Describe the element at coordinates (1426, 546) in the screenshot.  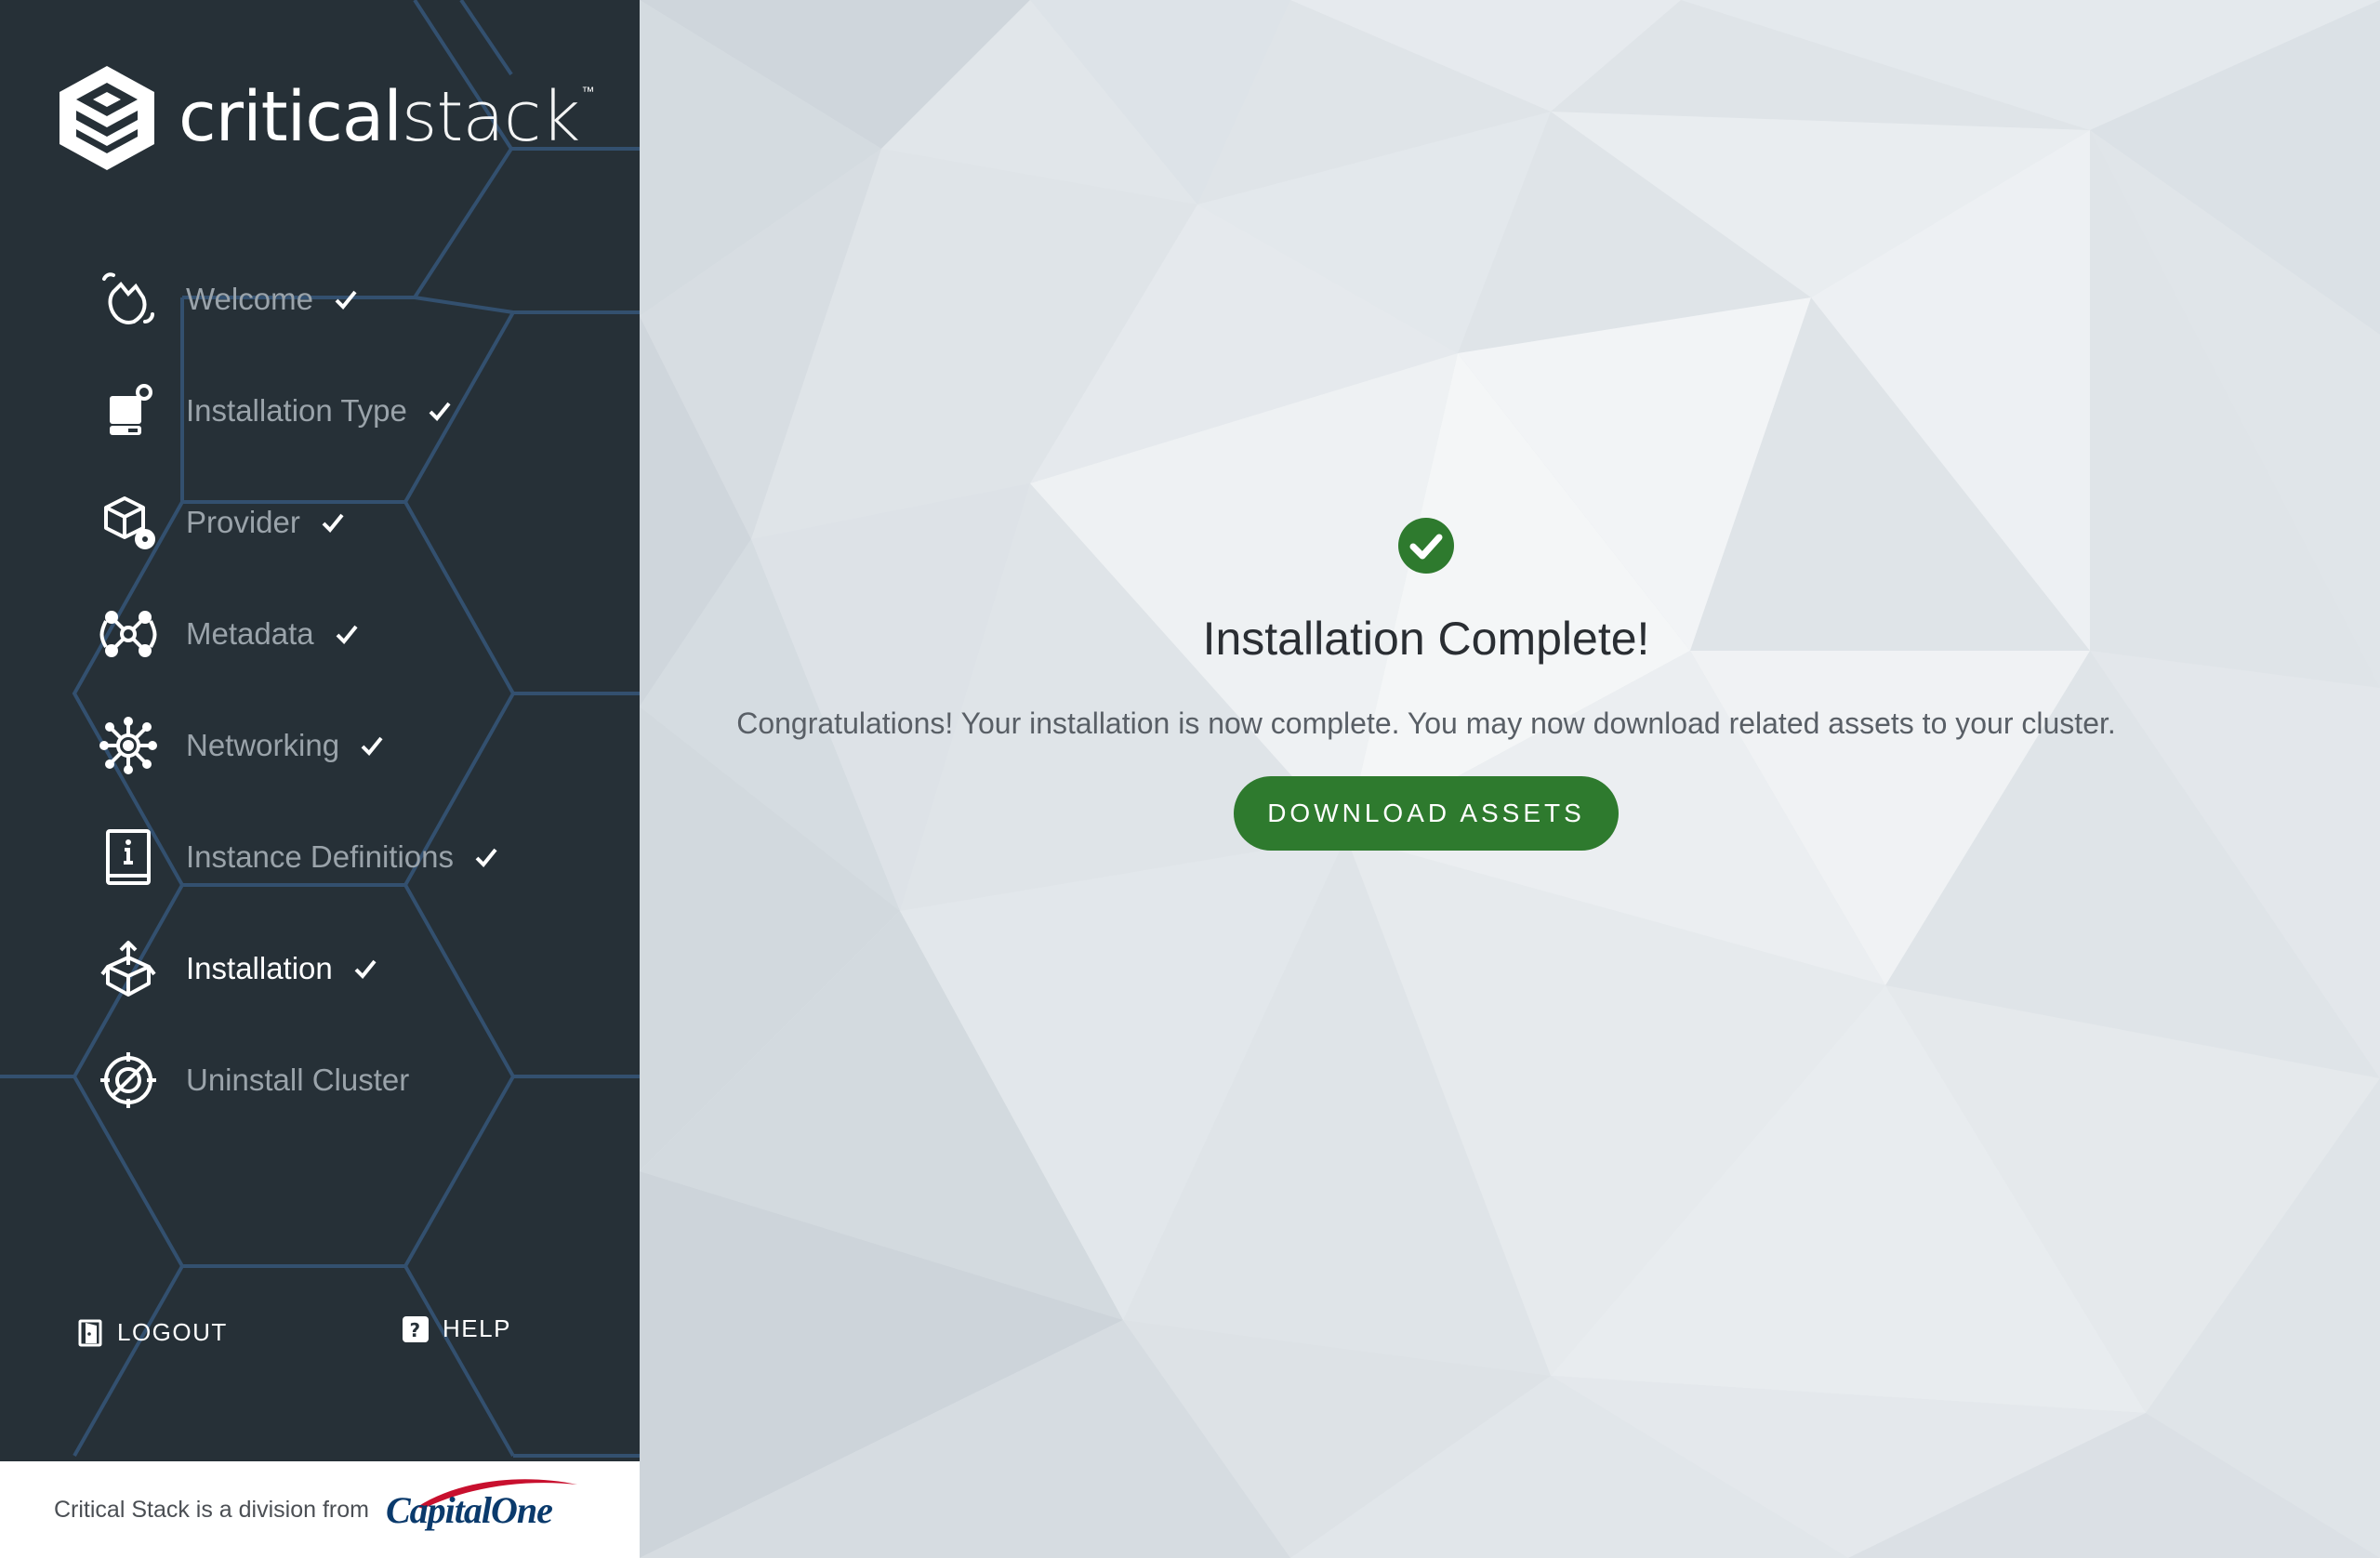
I see `success-check-icon` at that location.